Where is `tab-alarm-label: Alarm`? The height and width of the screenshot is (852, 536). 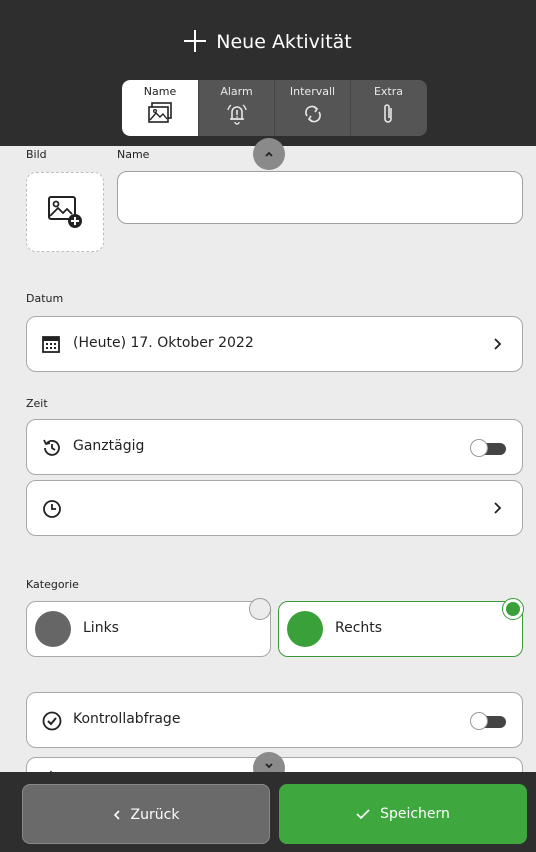
tab-alarm-label: Alarm is located at coordinates (236, 91).